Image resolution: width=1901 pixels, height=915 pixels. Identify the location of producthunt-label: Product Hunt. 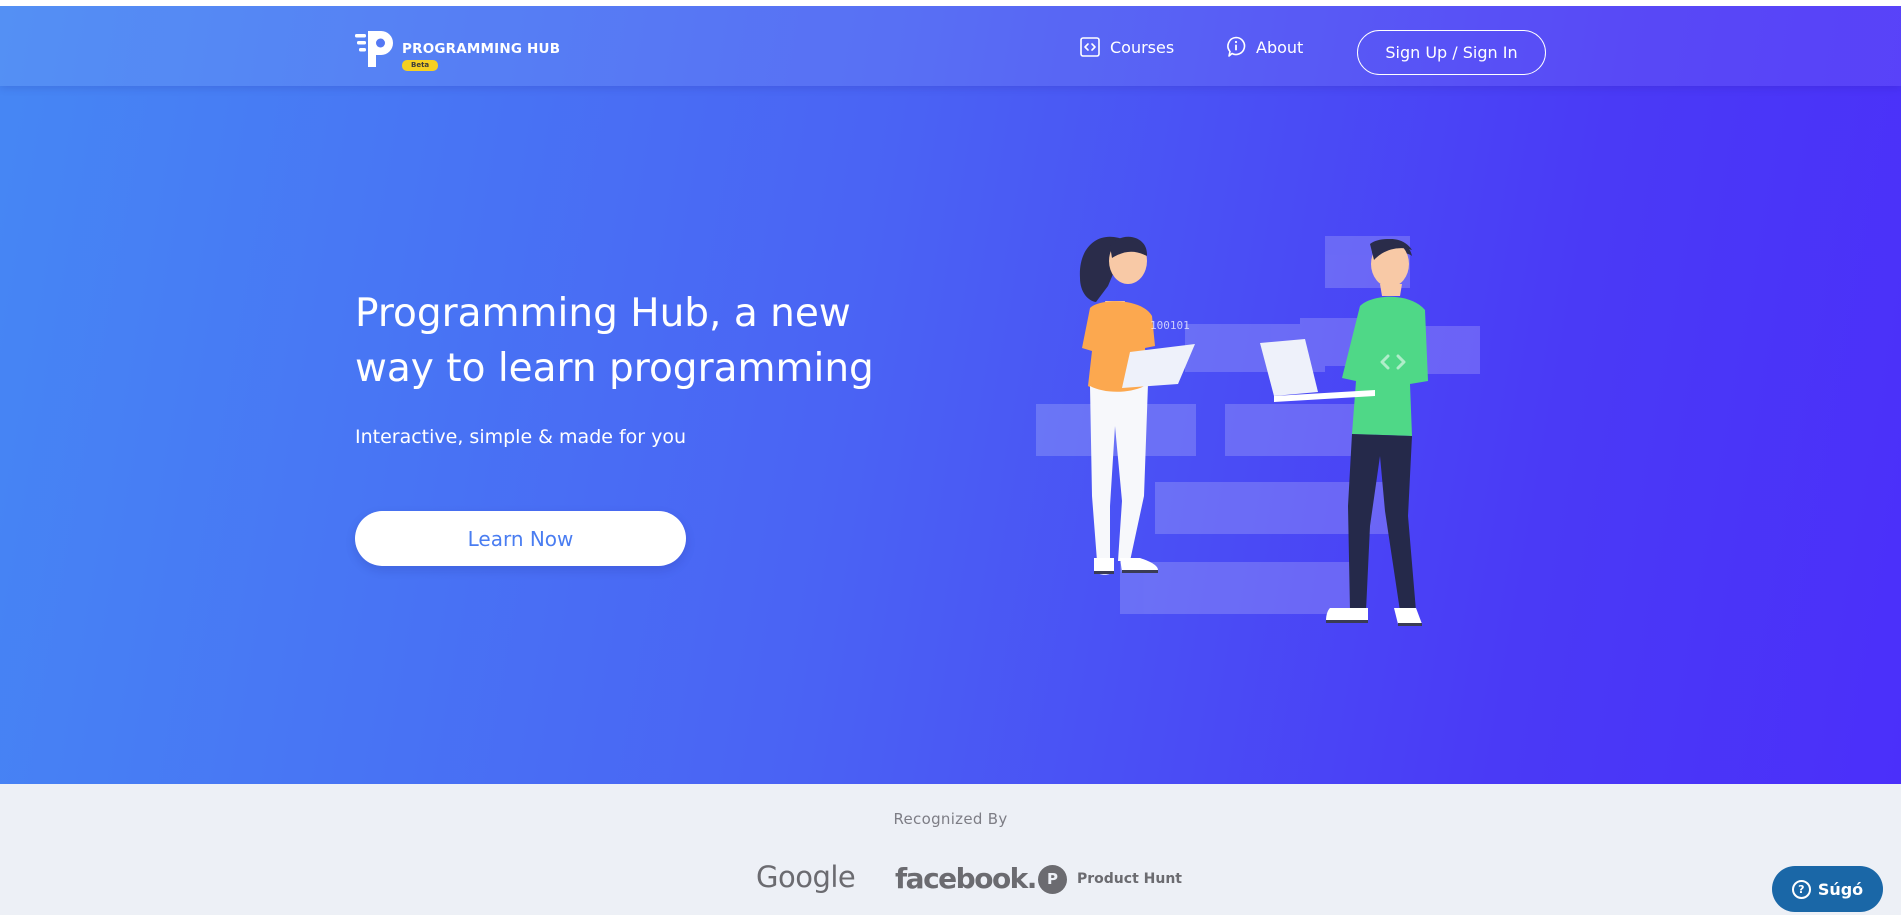
(1129, 879).